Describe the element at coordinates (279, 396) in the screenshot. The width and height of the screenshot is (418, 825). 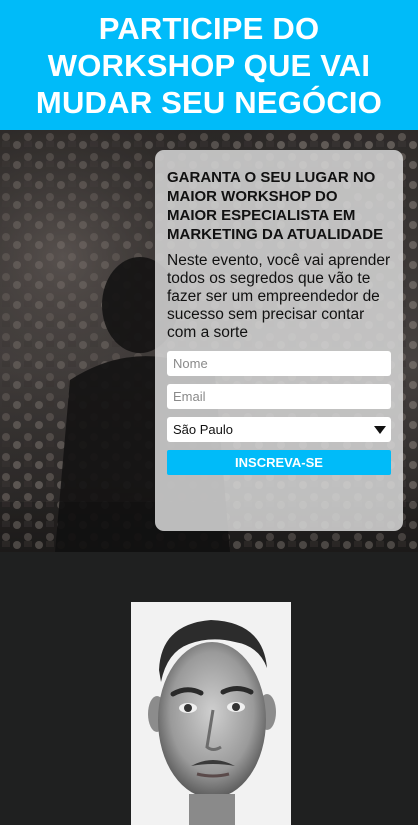
I see `email-input` at that location.